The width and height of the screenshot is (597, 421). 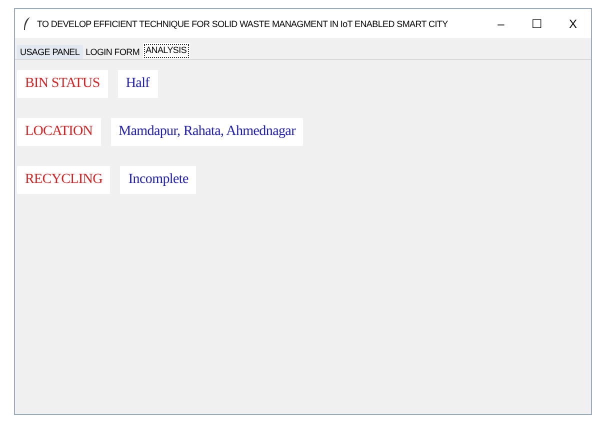 What do you see at coordinates (62, 84) in the screenshot?
I see `field-label: BIN STATUS` at bounding box center [62, 84].